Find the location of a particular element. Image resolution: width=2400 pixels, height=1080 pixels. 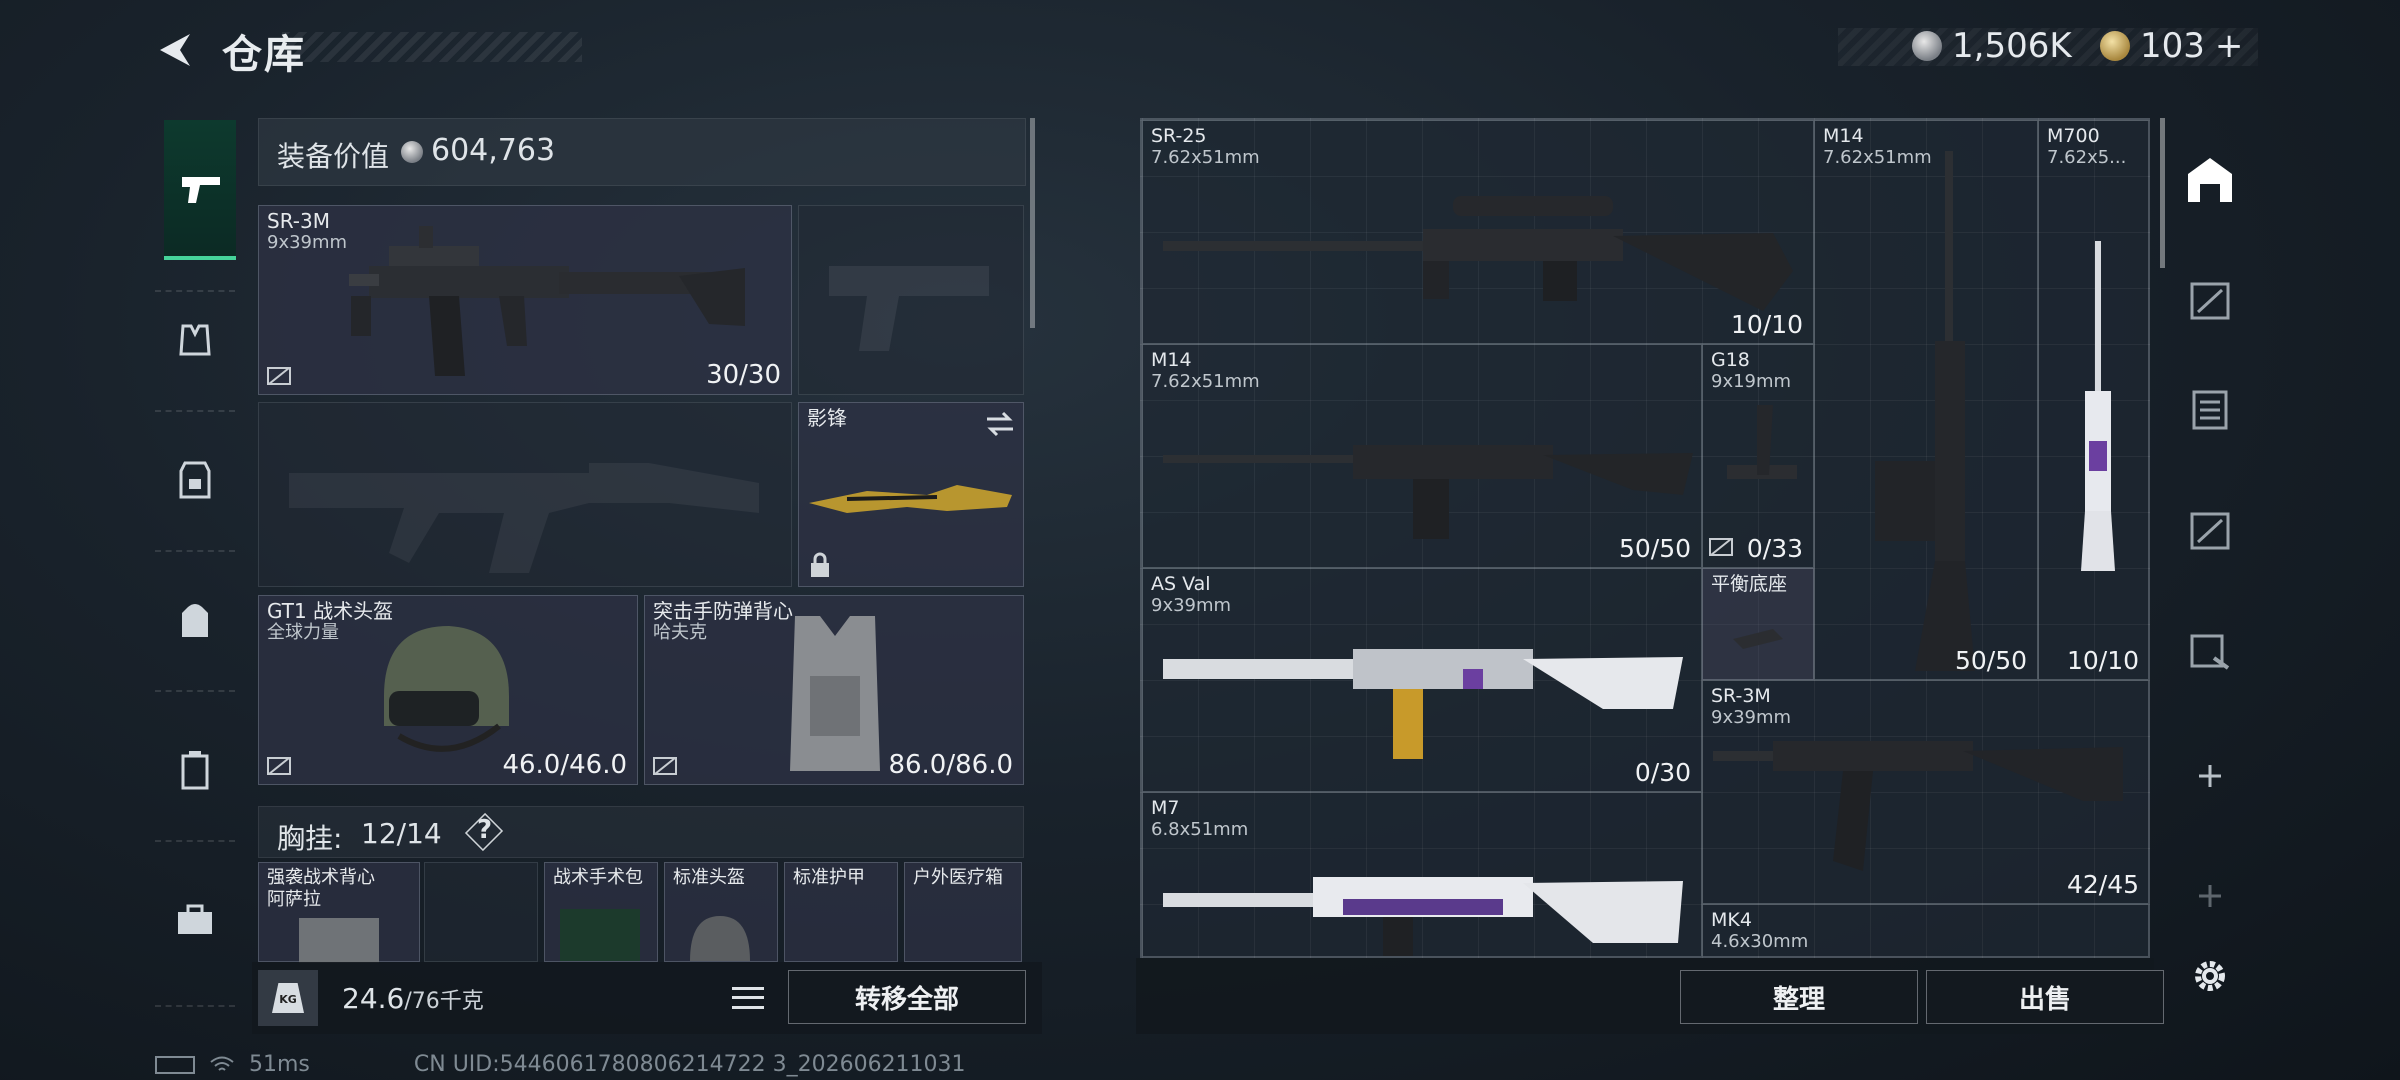

nav-container is located at coordinates (195, 770).